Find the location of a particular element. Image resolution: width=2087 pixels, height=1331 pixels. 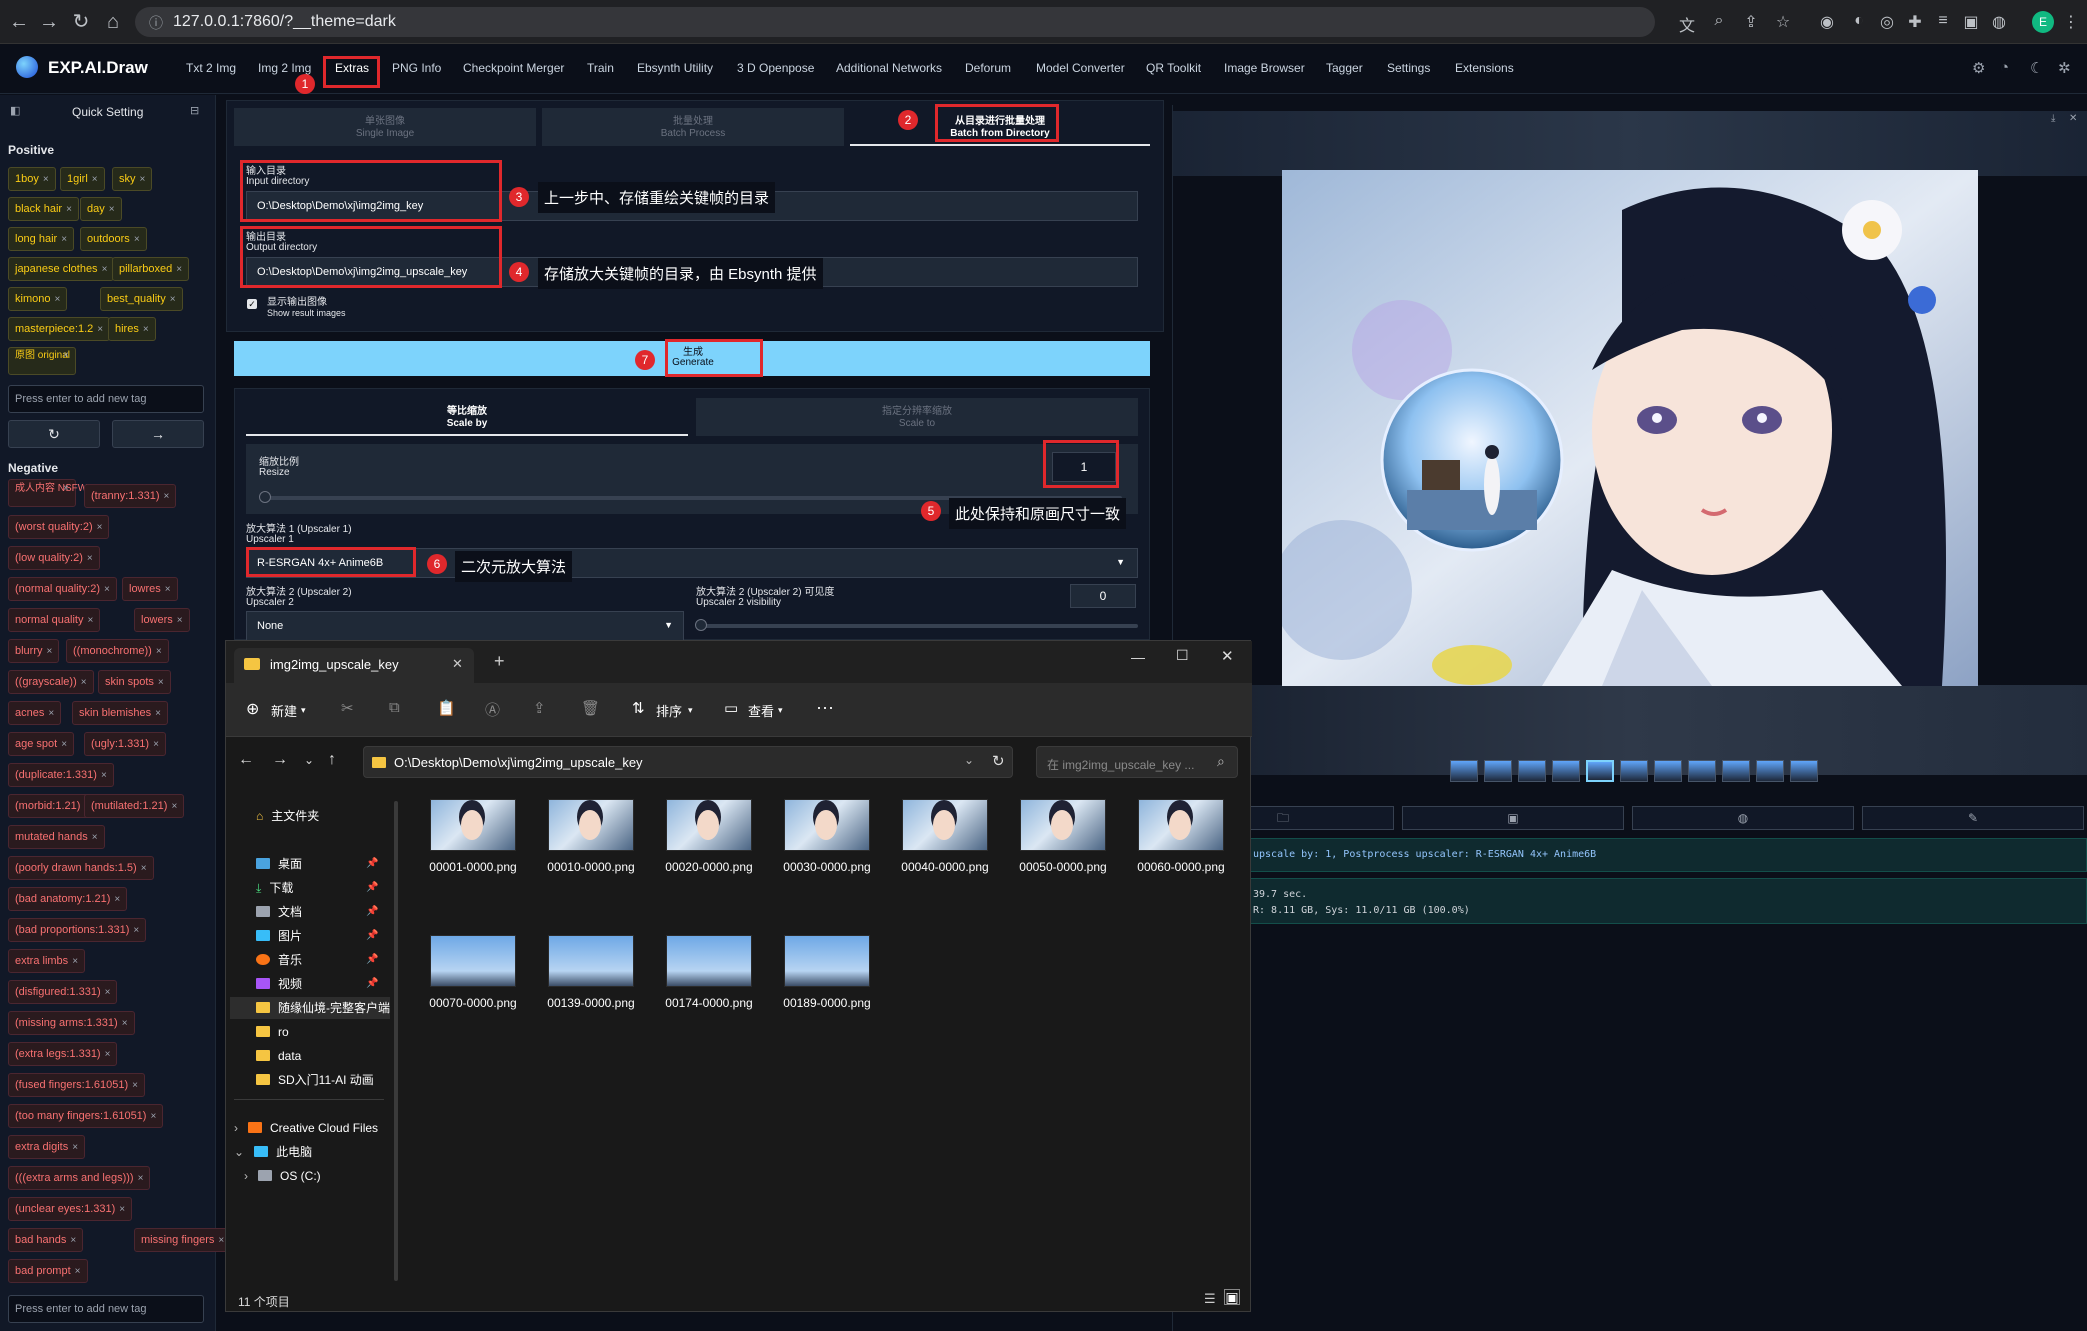

negative-tag: (low quality:2) × is located at coordinates (54, 558).